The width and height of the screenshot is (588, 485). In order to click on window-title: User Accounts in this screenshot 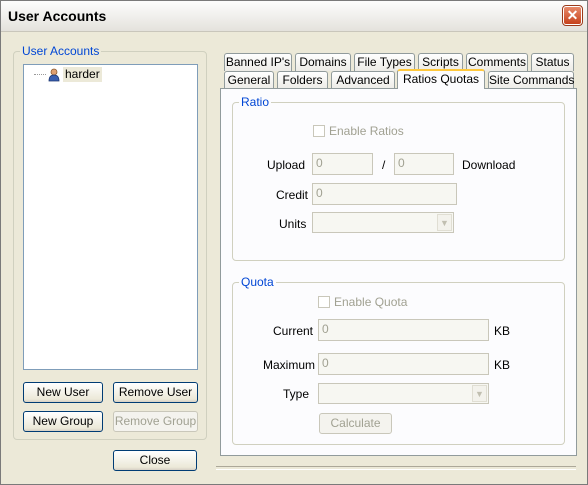, I will do `click(57, 16)`.